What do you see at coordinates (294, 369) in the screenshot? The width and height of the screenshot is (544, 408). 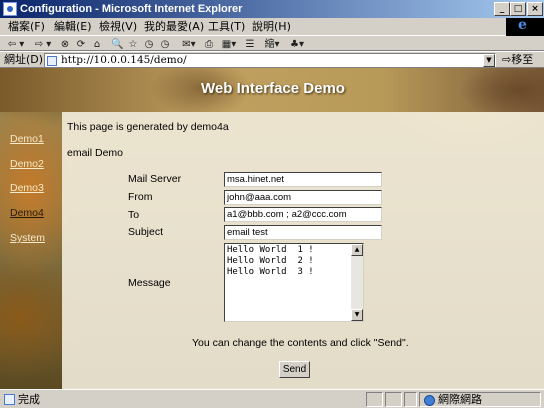 I see `send-button: Send` at bounding box center [294, 369].